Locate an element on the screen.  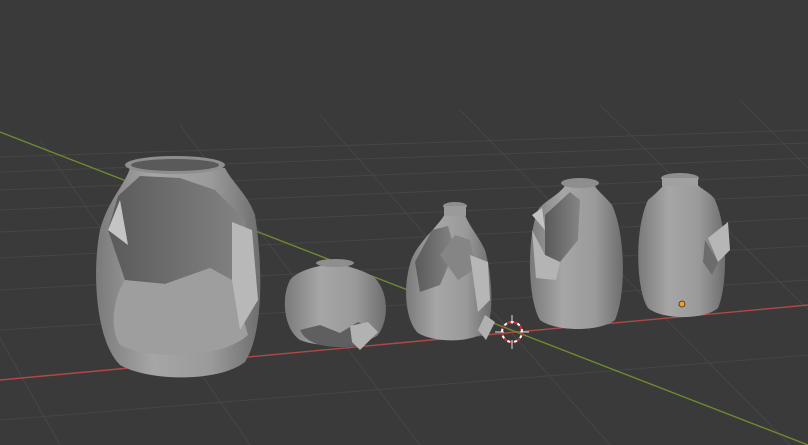
broken-vase-medium is located at coordinates (576, 253).